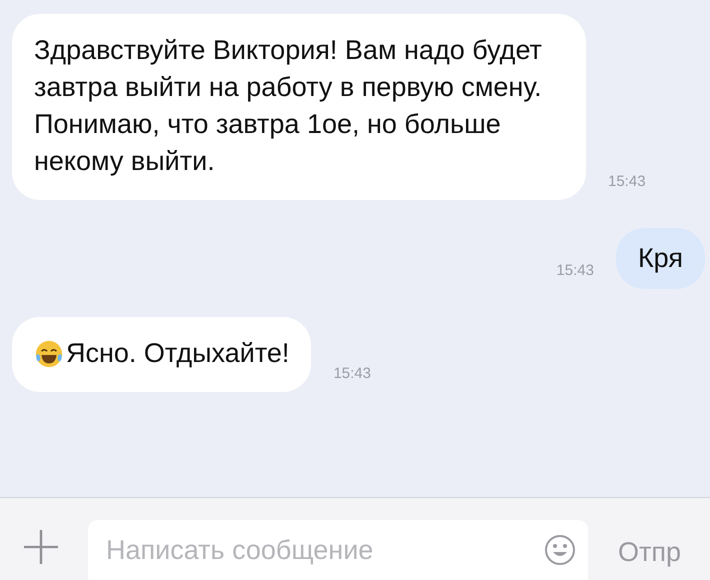  I want to click on smiley-icon, so click(560, 550).